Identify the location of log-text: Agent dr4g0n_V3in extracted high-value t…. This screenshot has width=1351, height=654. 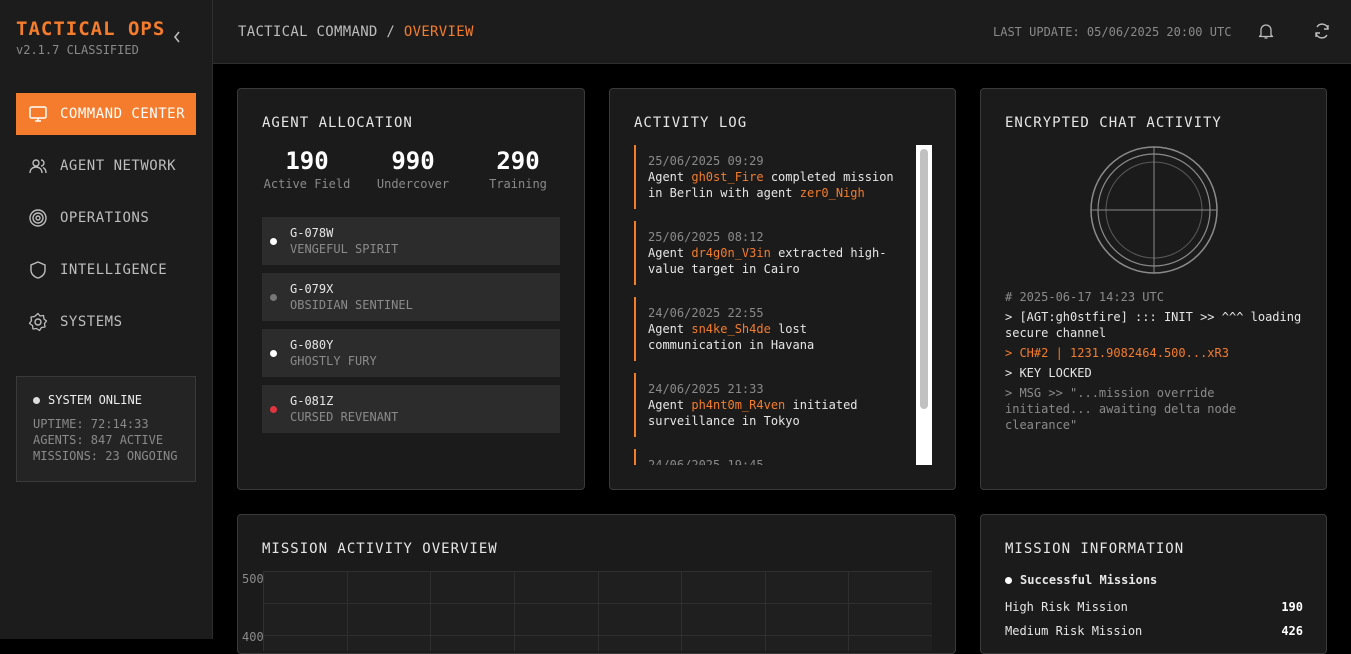
(778, 261).